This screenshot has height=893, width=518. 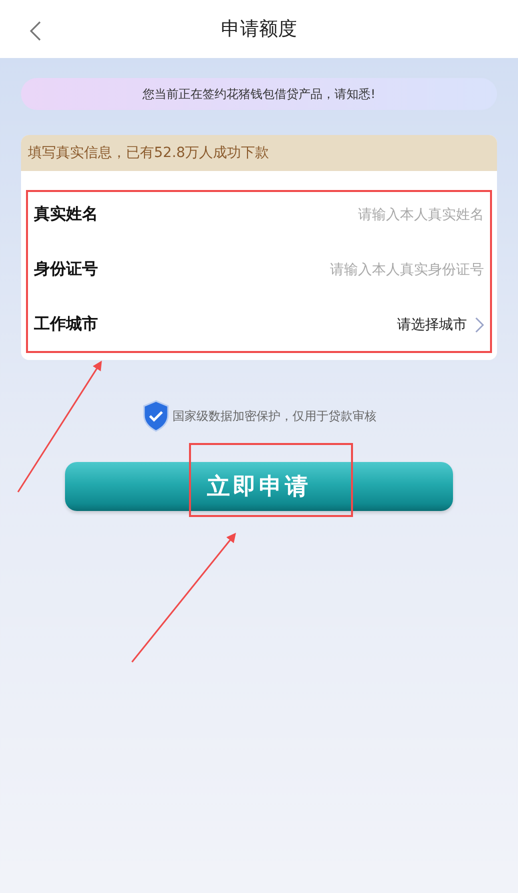 I want to click on field-label: 身份证号, so click(x=66, y=269).